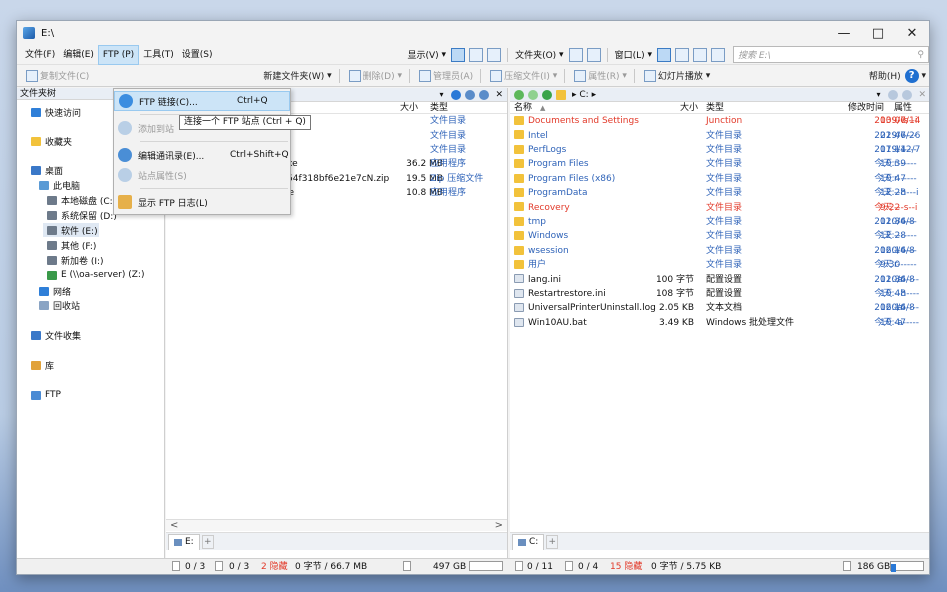 Image resolution: width=947 pixels, height=592 pixels. Describe the element at coordinates (48, 305) in the screenshot. I see `tree-node: 回收站` at that location.